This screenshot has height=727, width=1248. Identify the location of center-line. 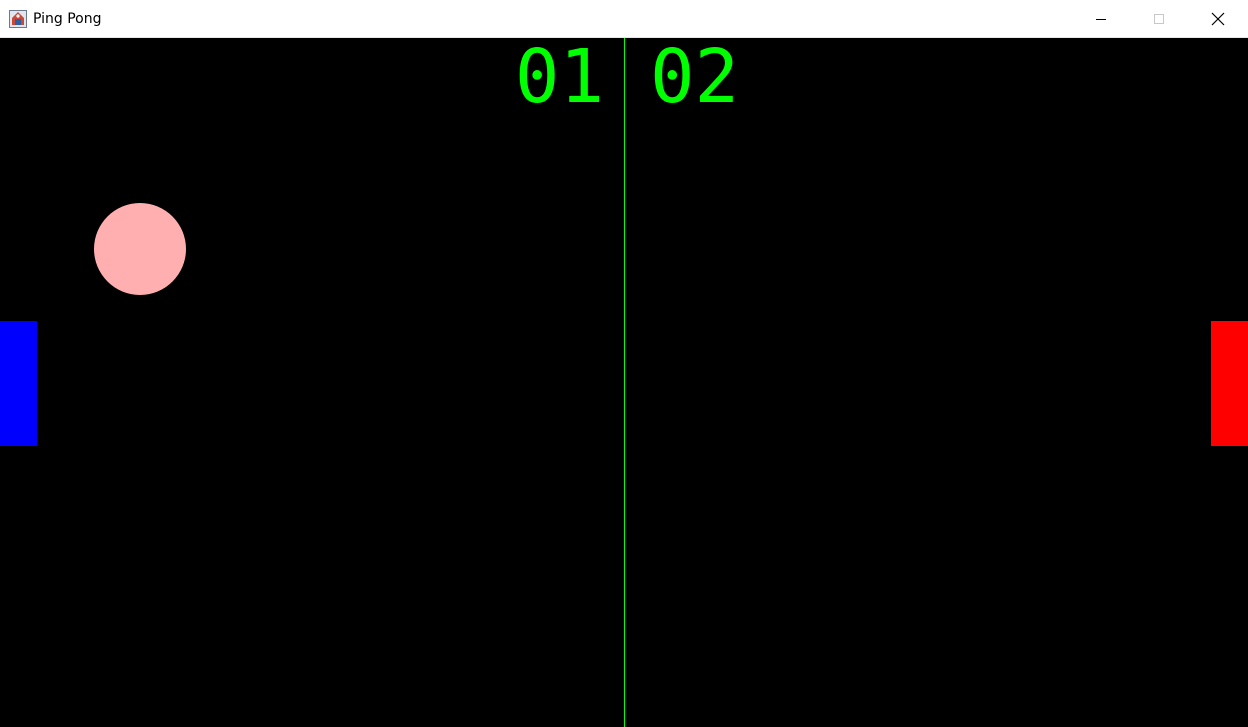
(624, 382).